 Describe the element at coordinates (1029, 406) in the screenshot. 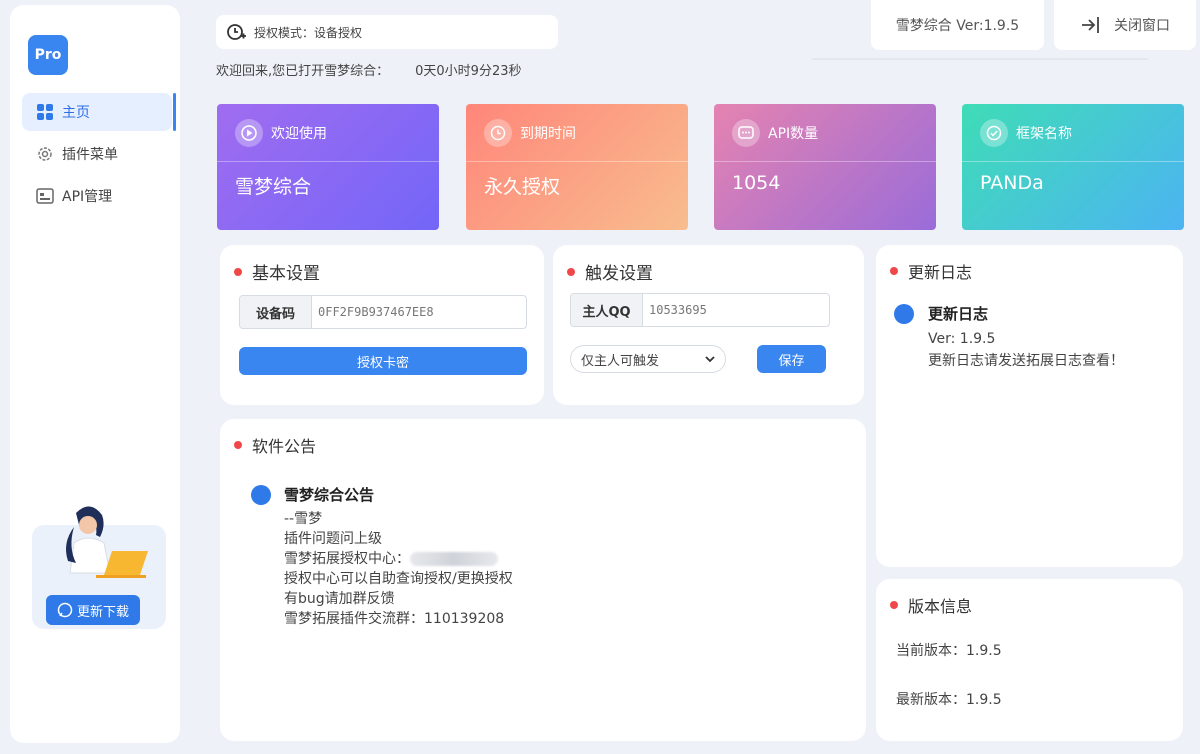

I see `changelog-card: 更新日志 更新日志 Ver: 1.9.5 更新日志请发送拓展日志查看！` at that location.